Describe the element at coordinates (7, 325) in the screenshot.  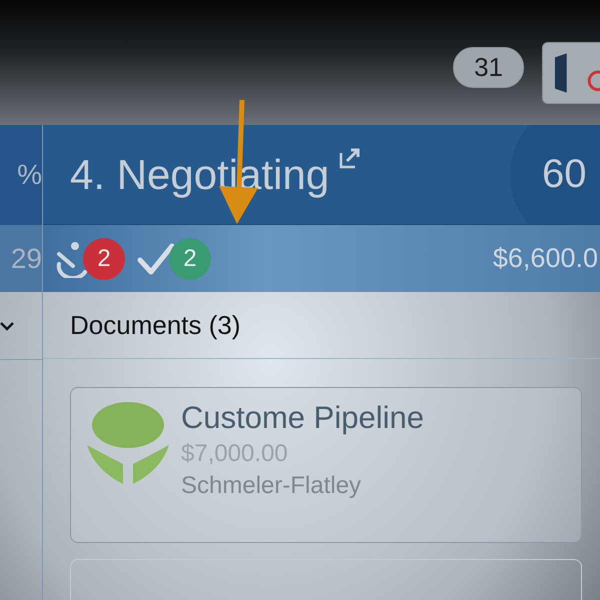
I see `chevron-down-icon` at that location.